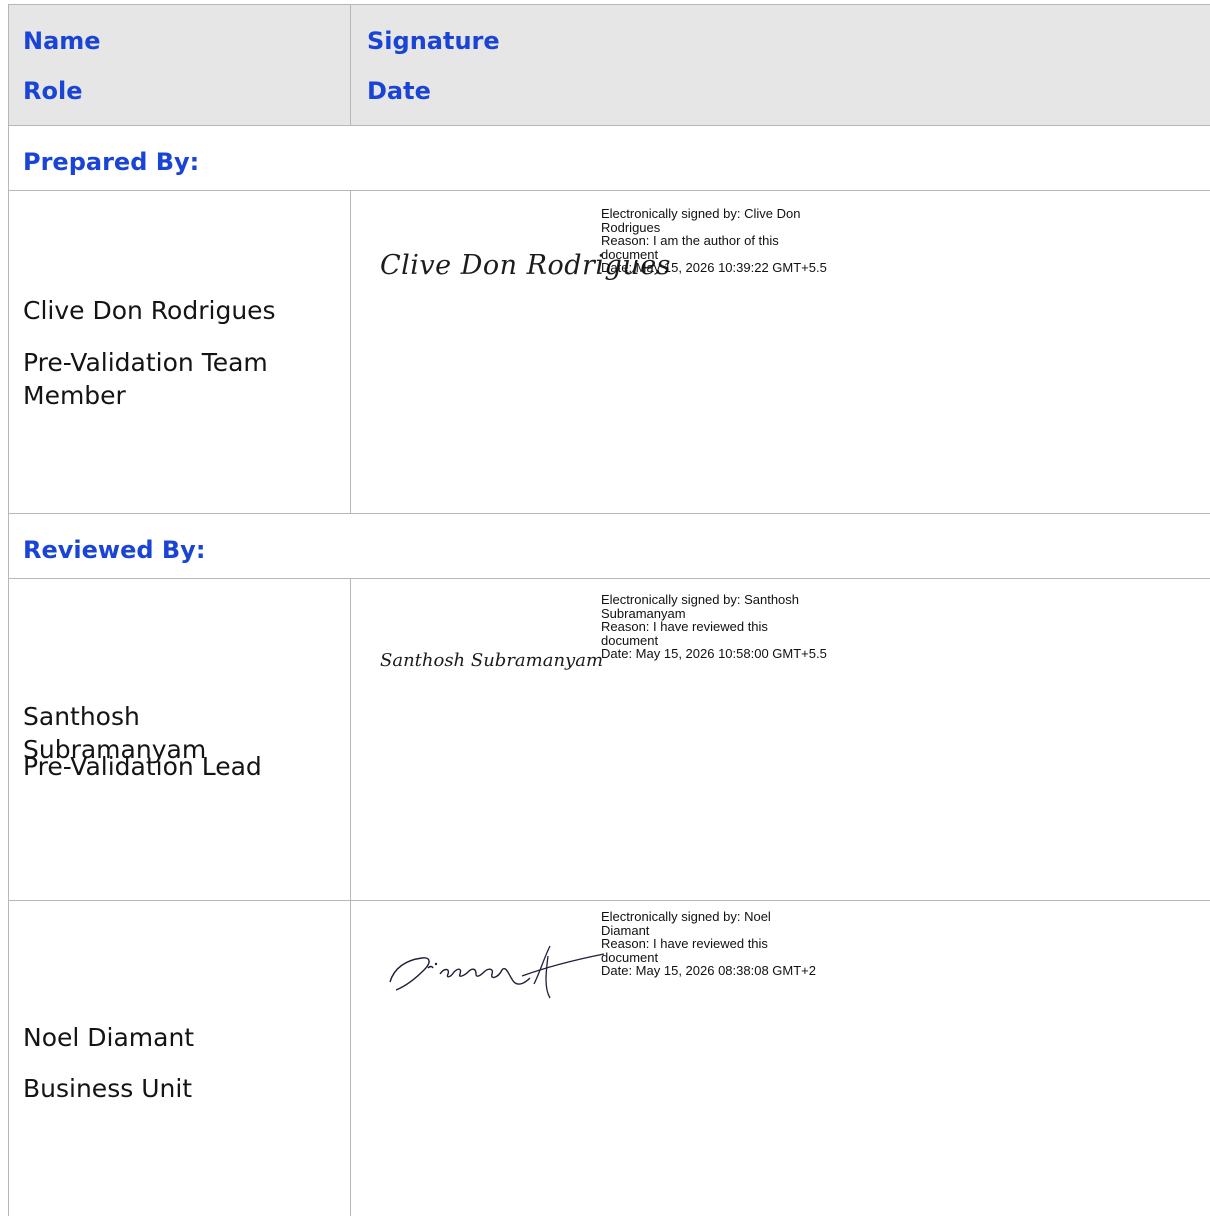 The width and height of the screenshot is (1210, 1216). What do you see at coordinates (609, 64) in the screenshot?
I see `table-header` at bounding box center [609, 64].